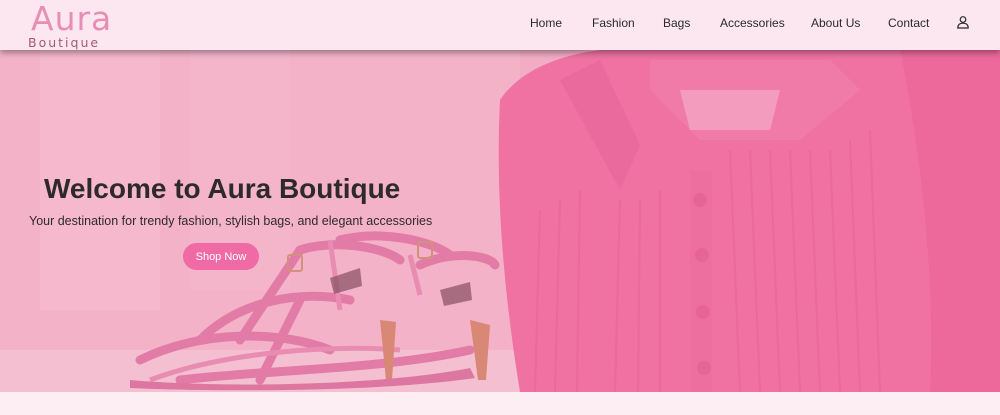  I want to click on hero-title: Welcome to Aura Boutique, so click(222, 188).